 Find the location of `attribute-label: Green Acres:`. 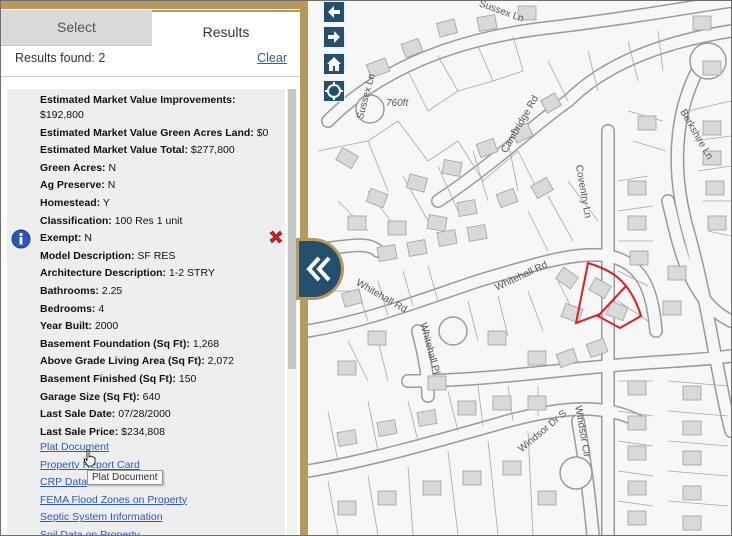

attribute-label: Green Acres: is located at coordinates (73, 167).